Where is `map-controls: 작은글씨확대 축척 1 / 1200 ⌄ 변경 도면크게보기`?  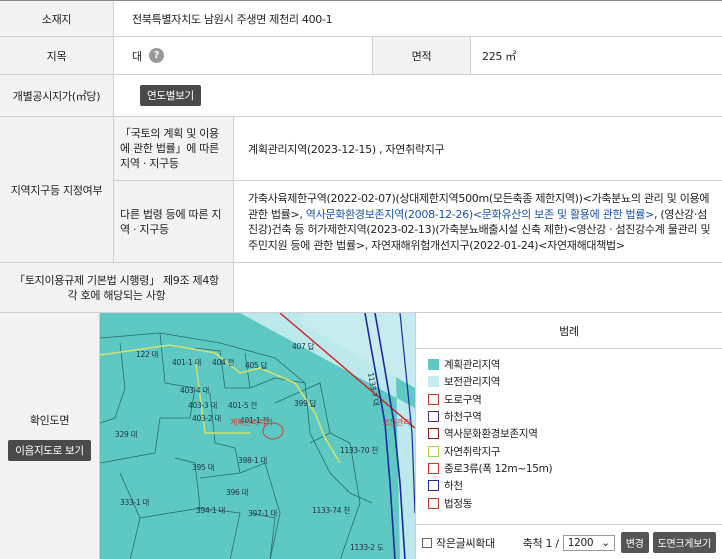
map-controls: 작은글씨확대 축척 1 / 1200 ⌄ 변경 도면크게보기 is located at coordinates (569, 541).